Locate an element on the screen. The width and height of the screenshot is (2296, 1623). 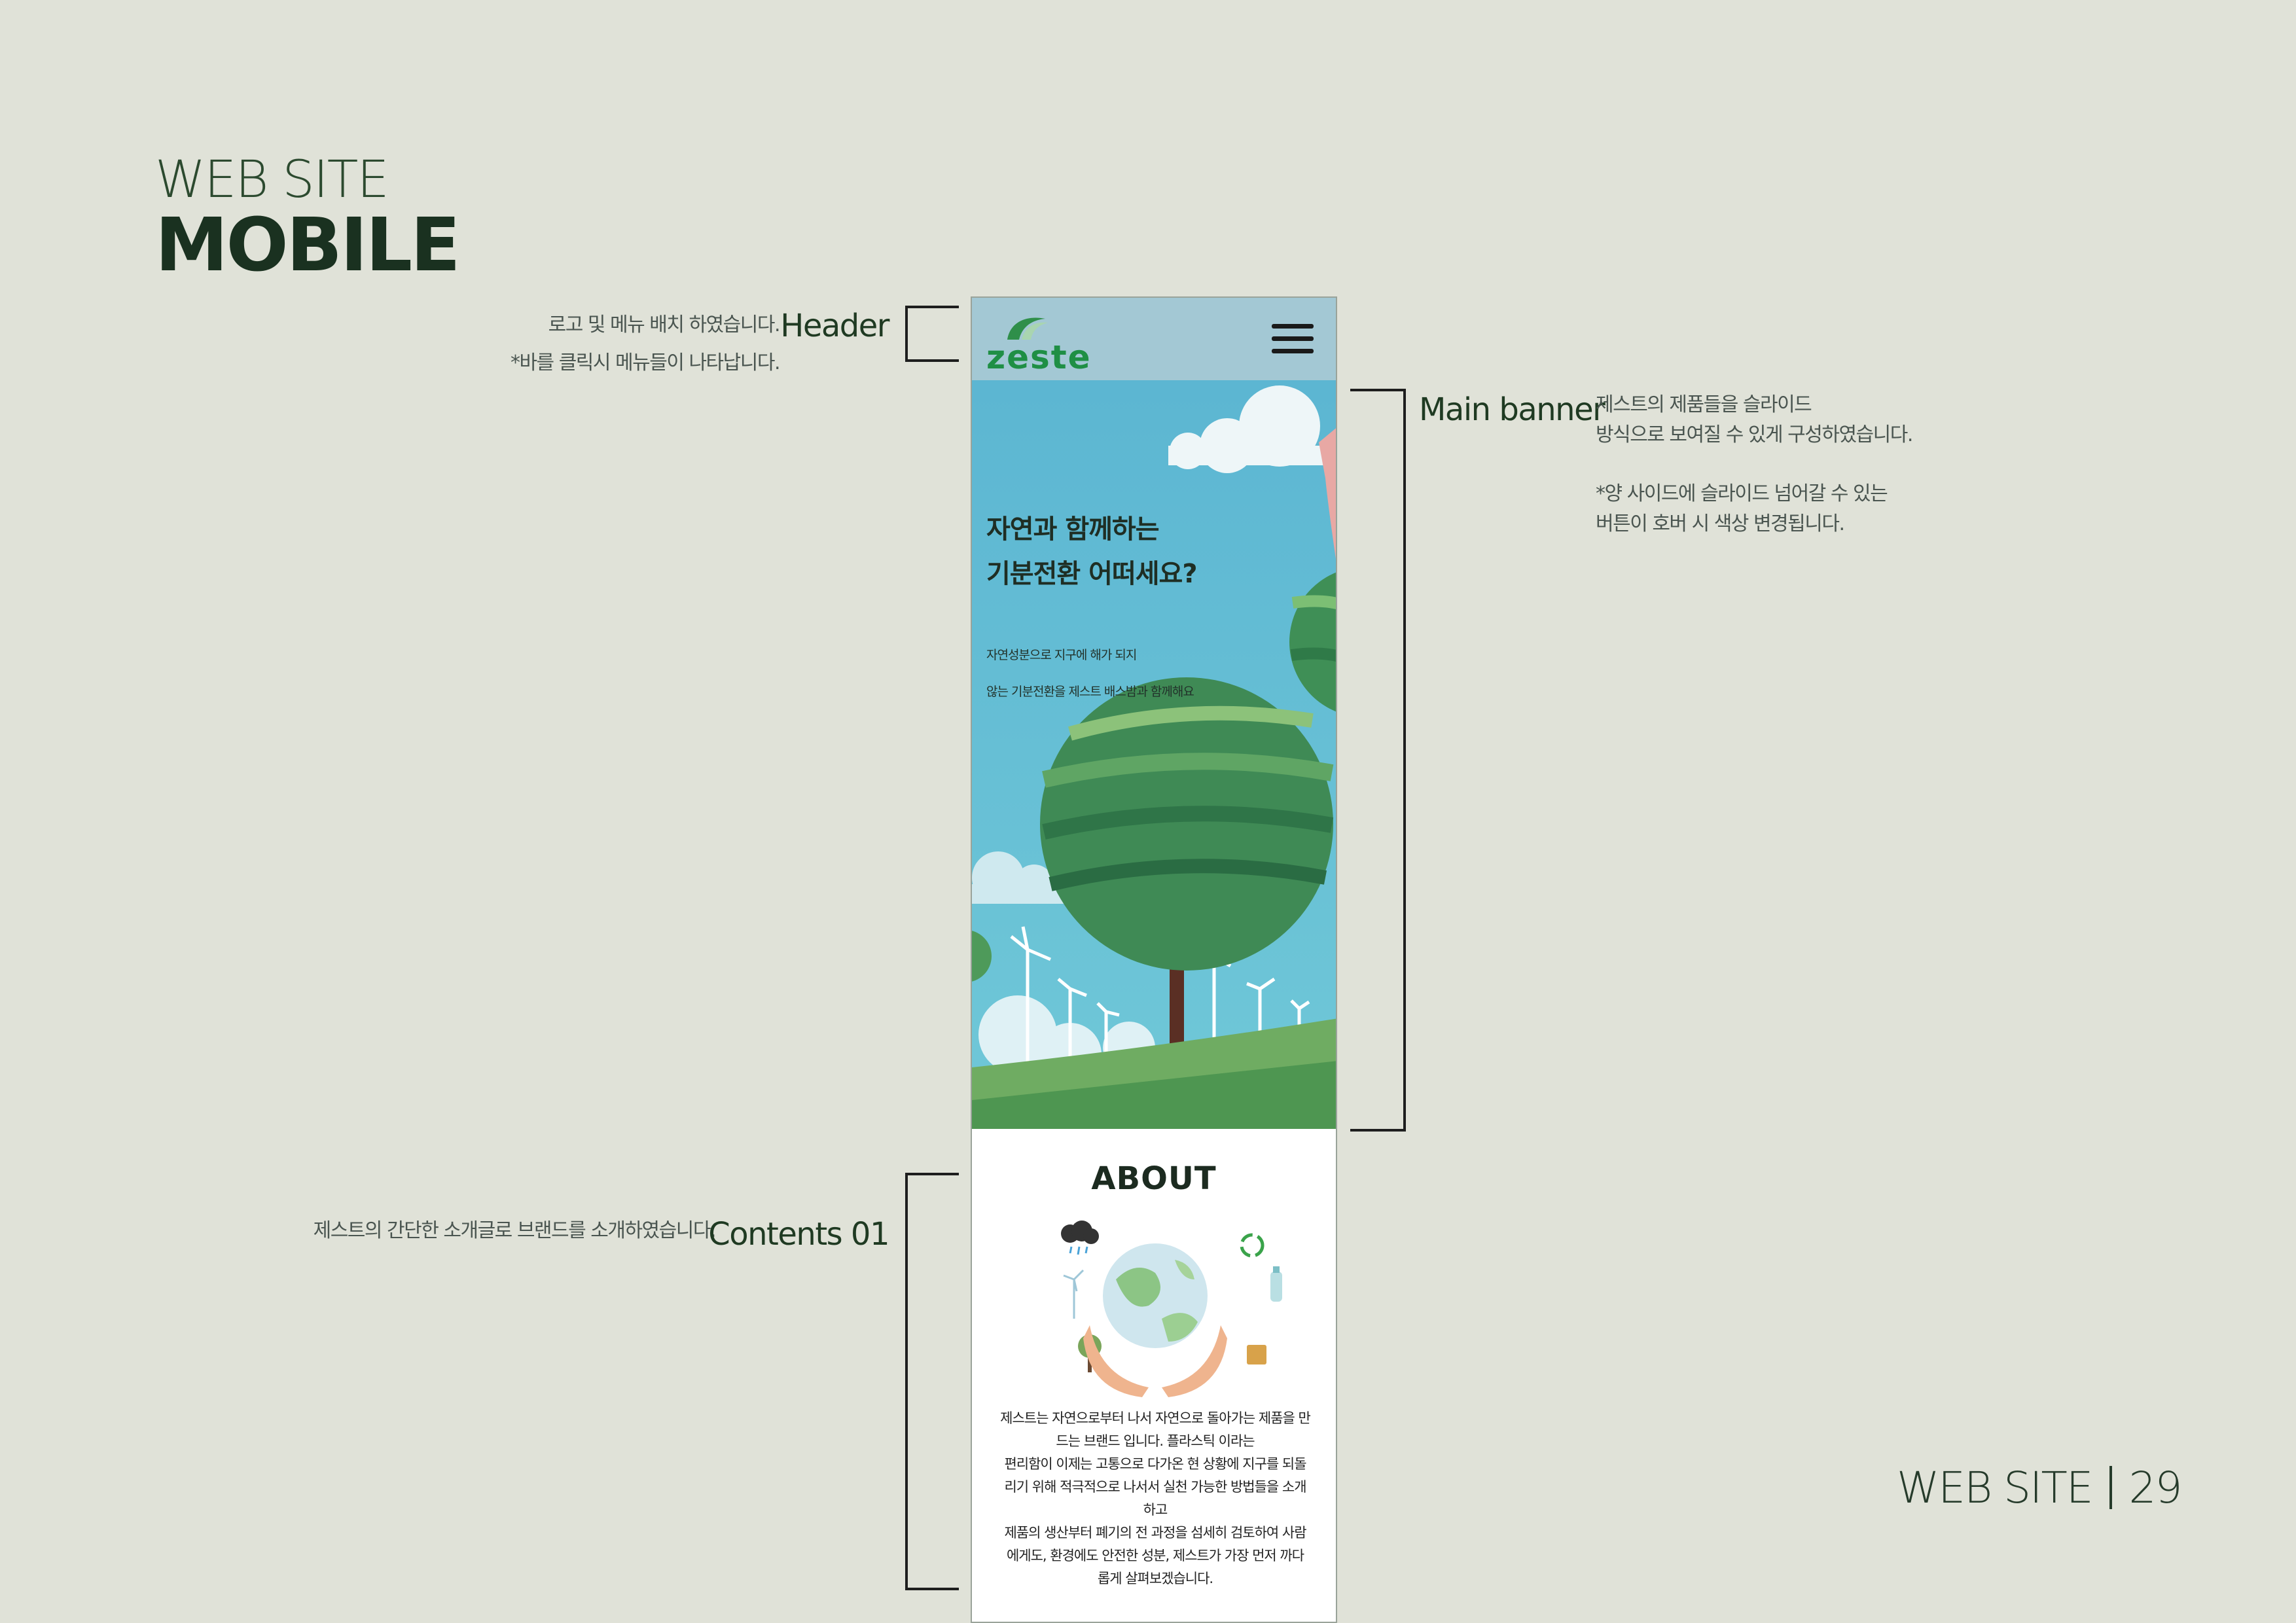
banner-note-line: 방식으로 보여질 수 있게 구성하였습니다. is located at coordinates (1754, 434).